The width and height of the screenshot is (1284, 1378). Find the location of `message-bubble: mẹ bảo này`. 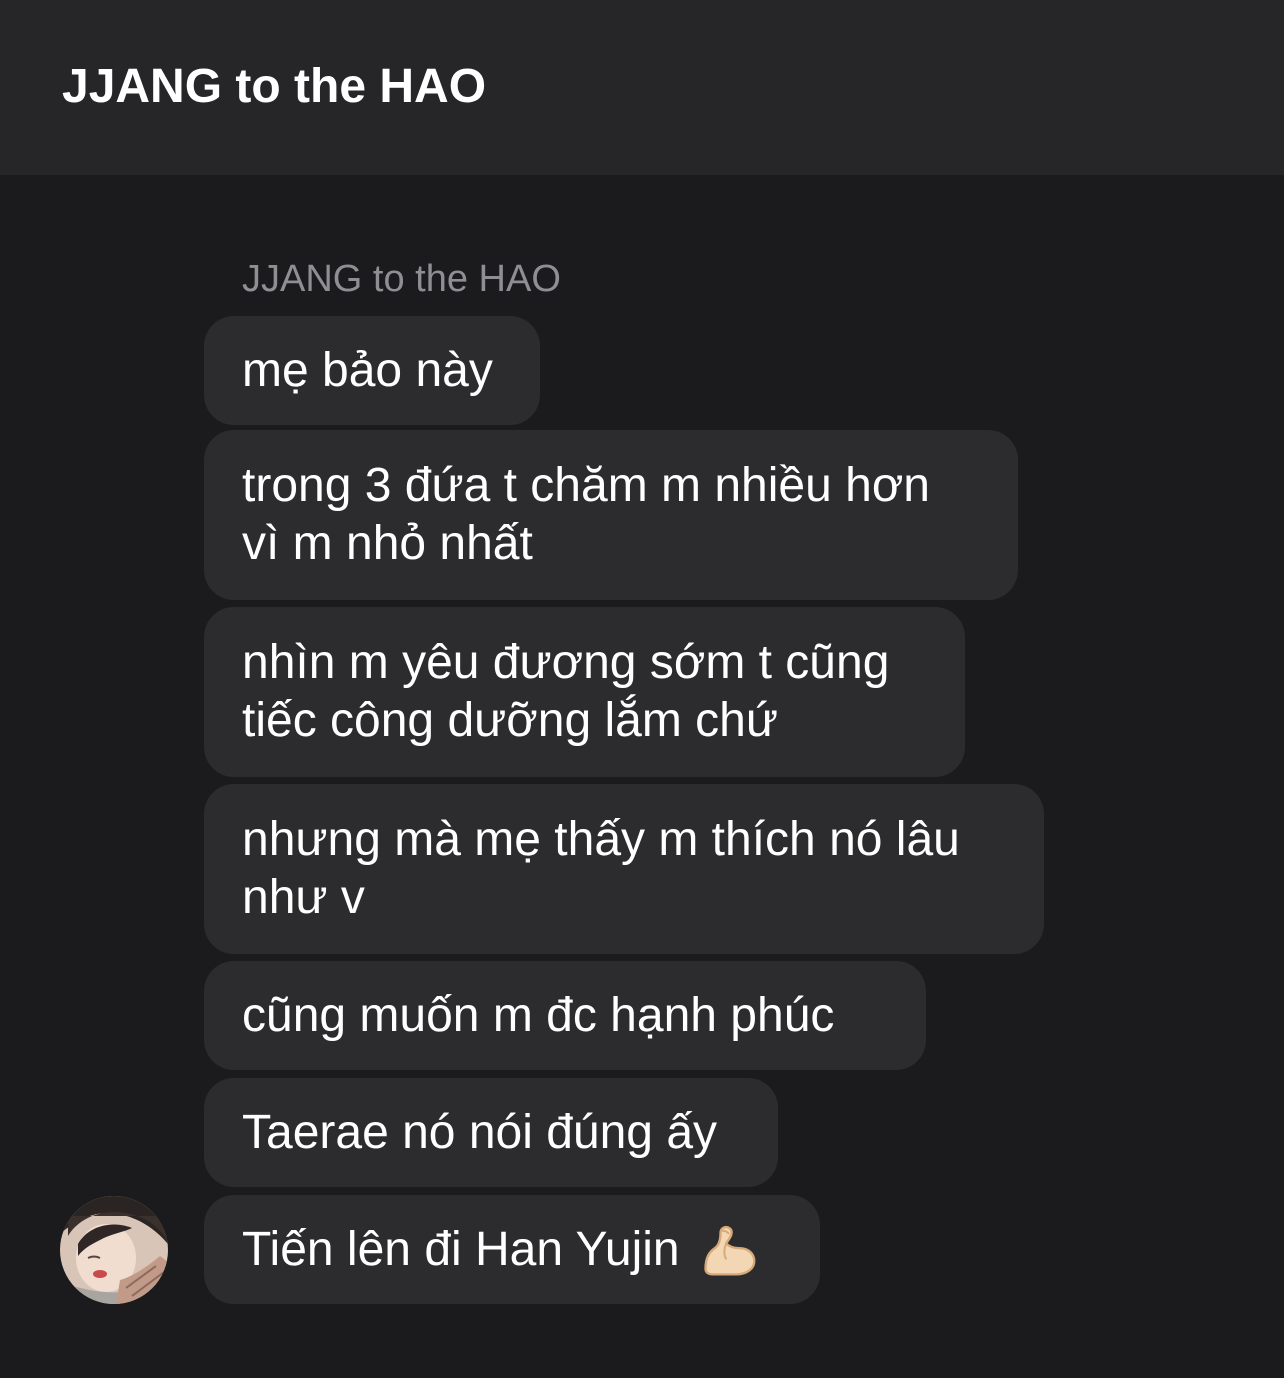

message-bubble: mẹ bảo này is located at coordinates (372, 370).